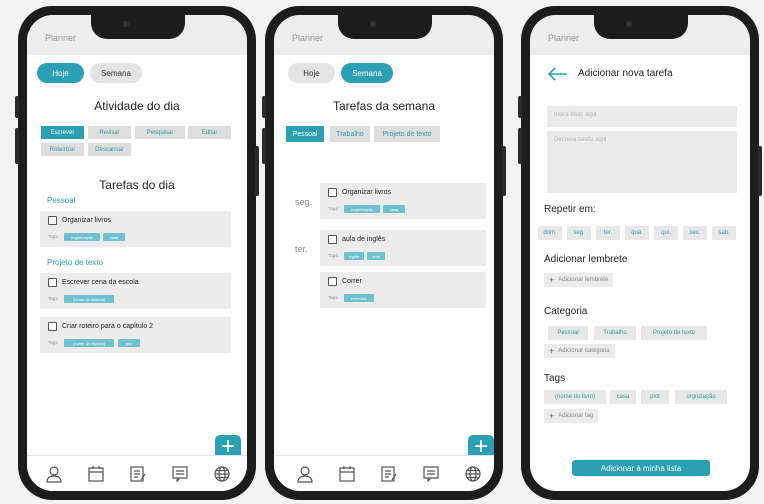 The height and width of the screenshot is (504, 764). I want to click on tag-chip: casa, so click(623, 397).